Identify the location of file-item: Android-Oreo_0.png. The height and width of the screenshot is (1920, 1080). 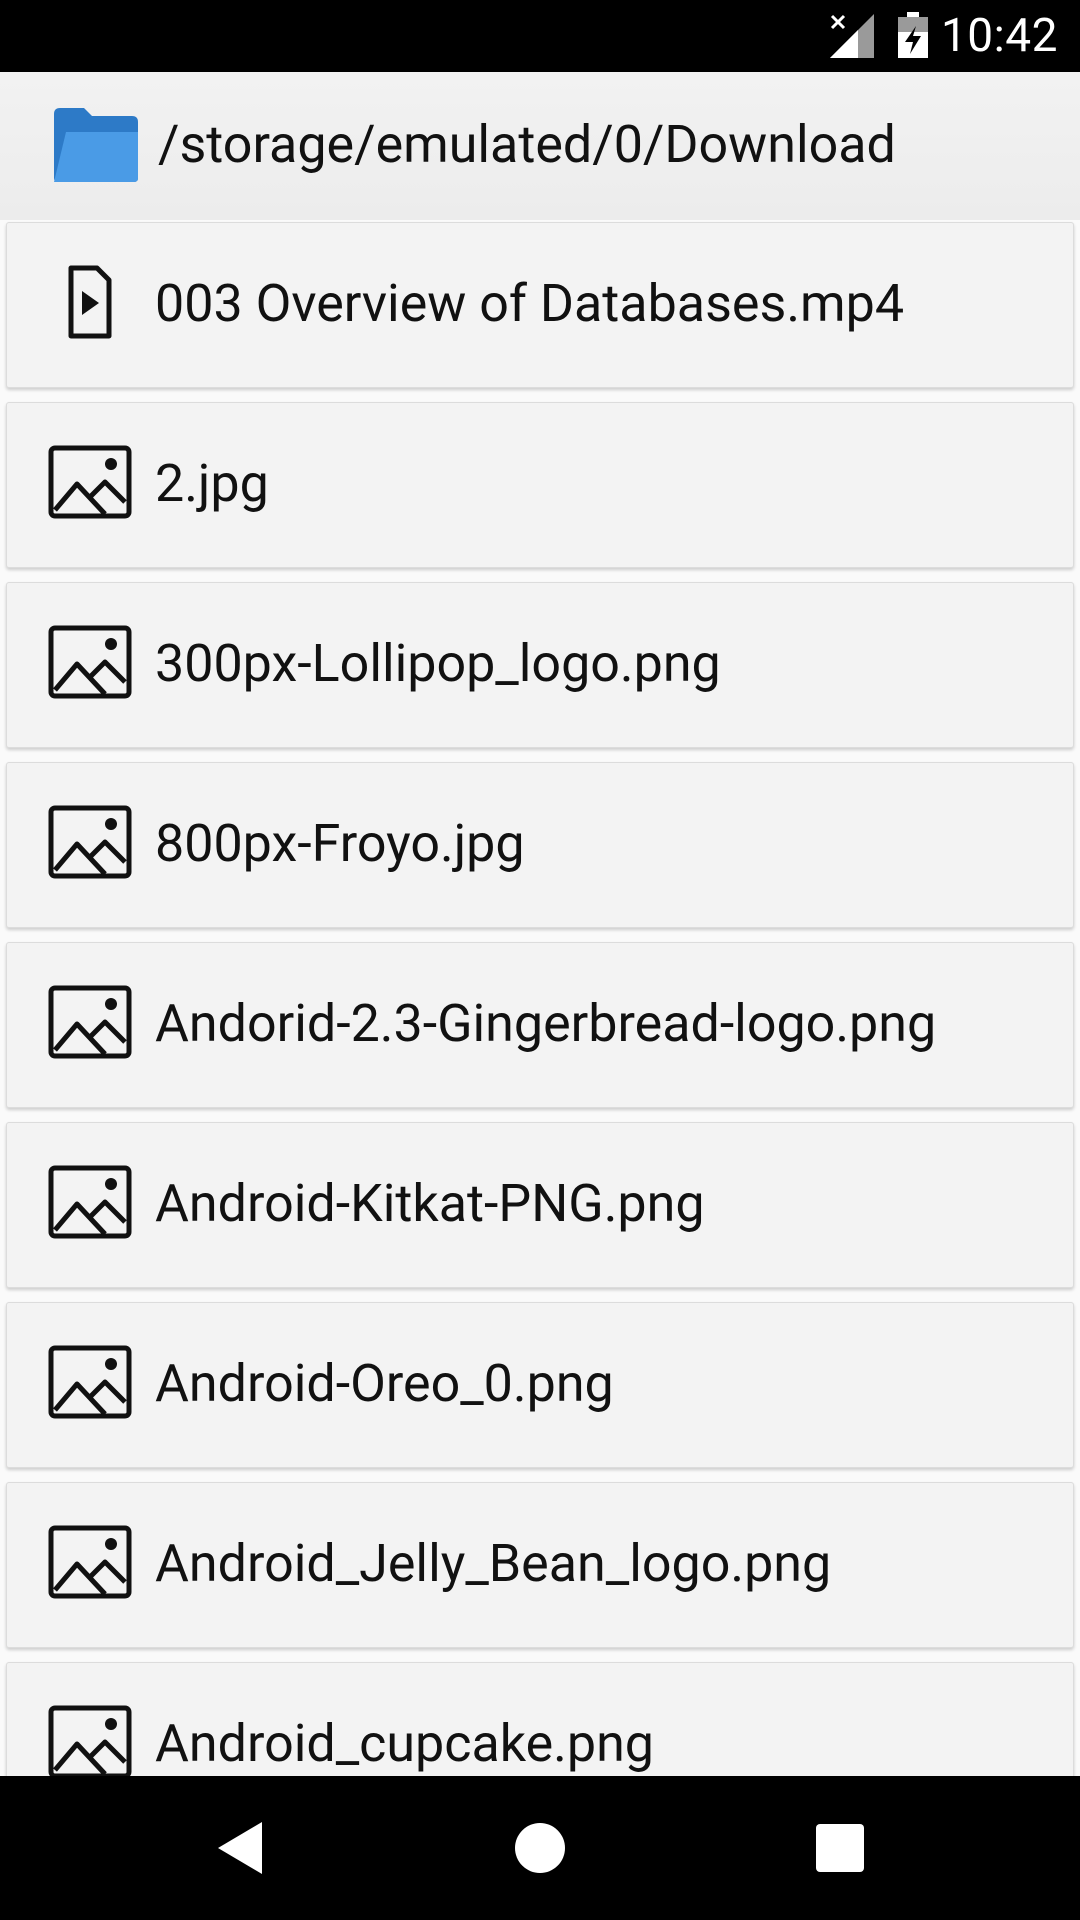
(540, 1385).